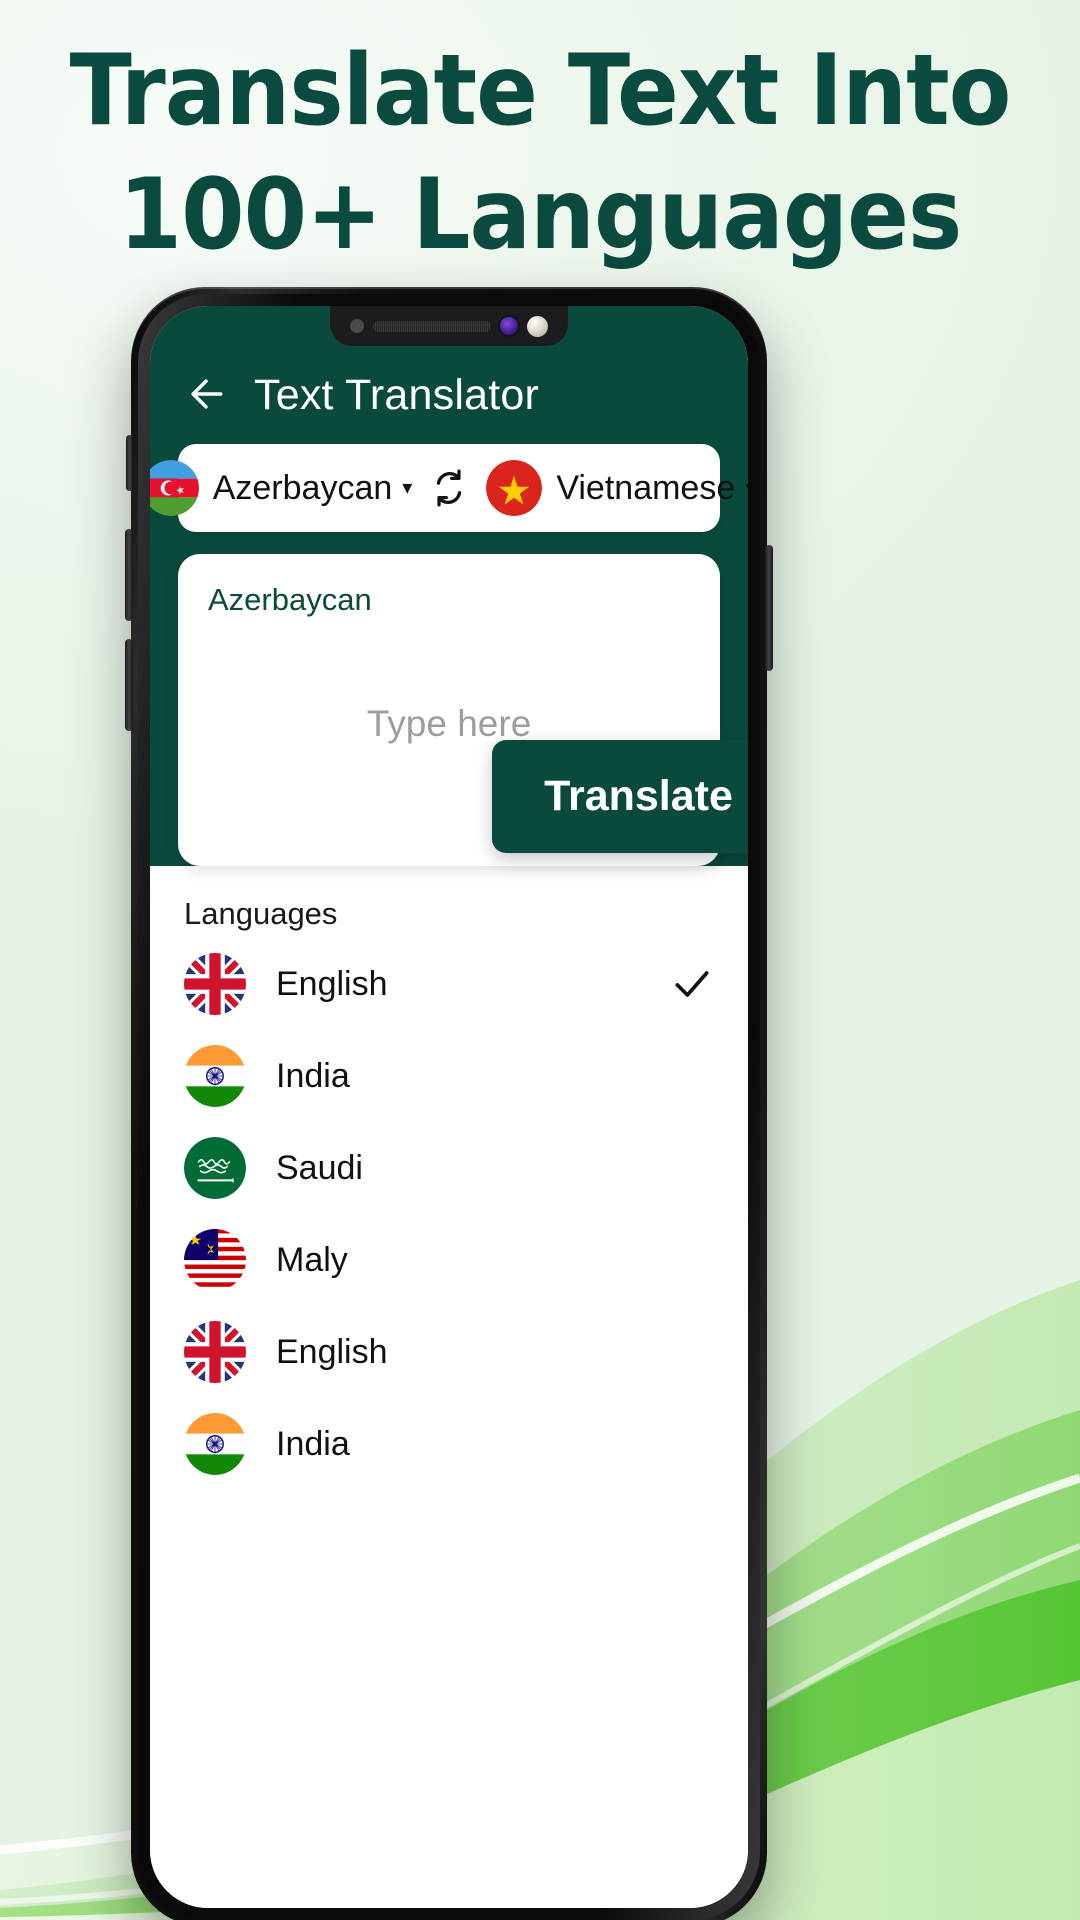 This screenshot has height=1920, width=1080. What do you see at coordinates (540, 91) in the screenshot?
I see `headline-line-1: Translate Text Into` at bounding box center [540, 91].